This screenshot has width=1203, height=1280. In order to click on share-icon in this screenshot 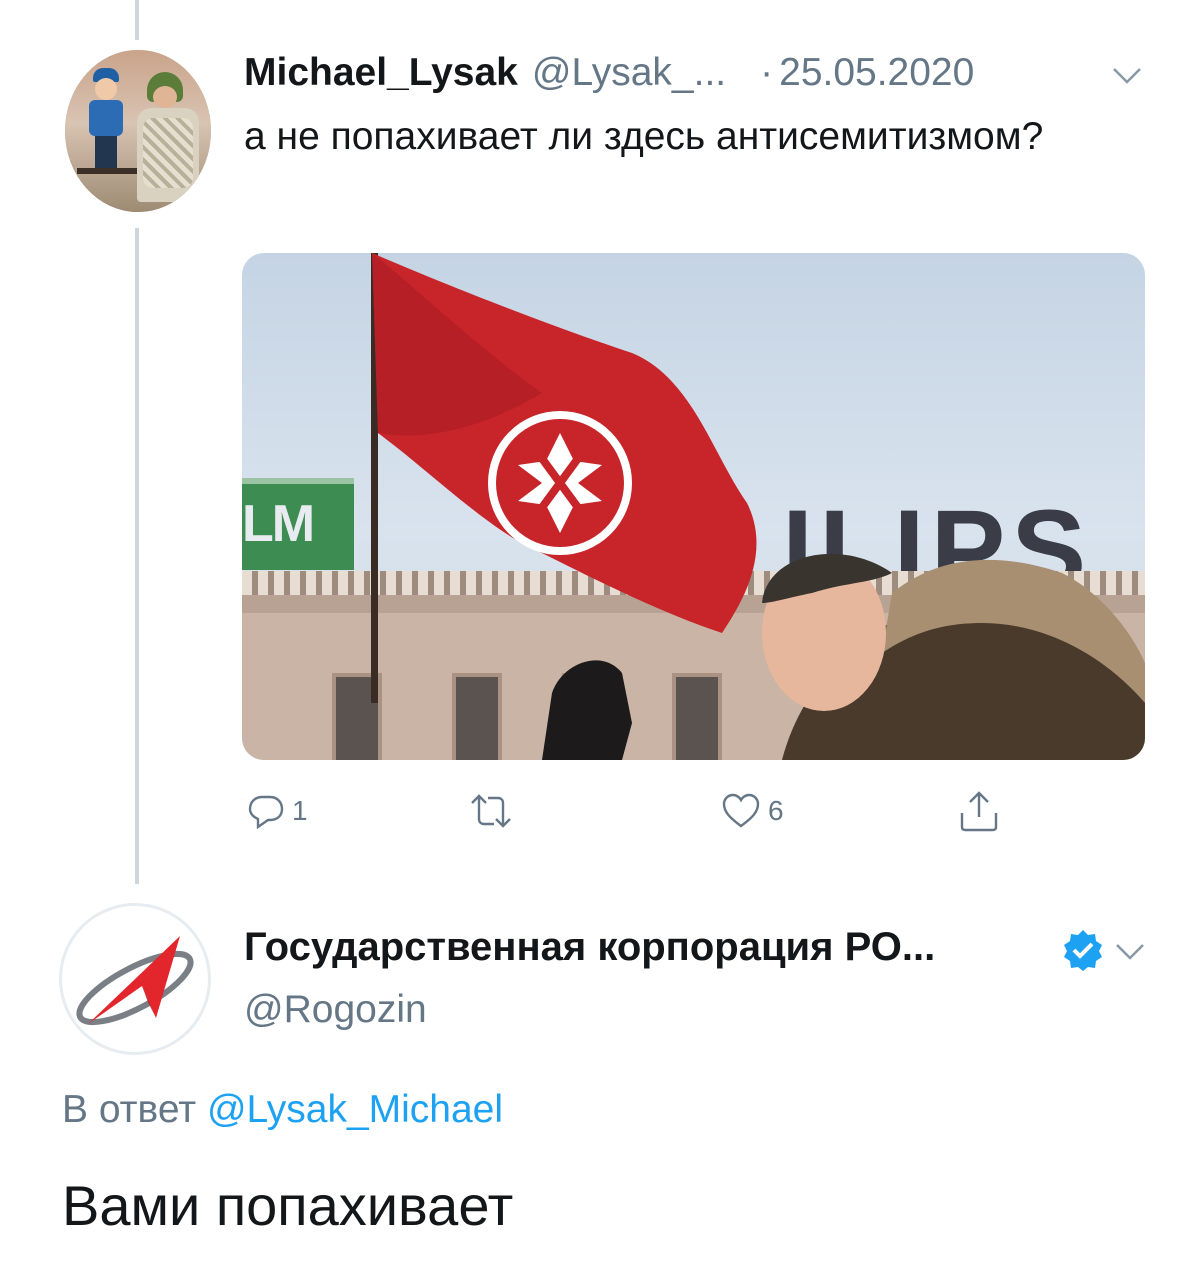, I will do `click(979, 811)`.